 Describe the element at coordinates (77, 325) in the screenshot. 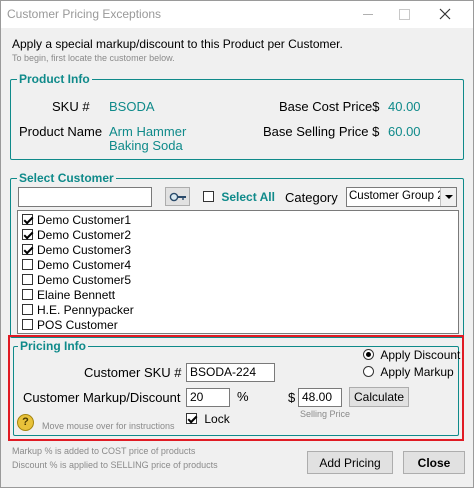

I see `customer-name: POS Customer` at that location.